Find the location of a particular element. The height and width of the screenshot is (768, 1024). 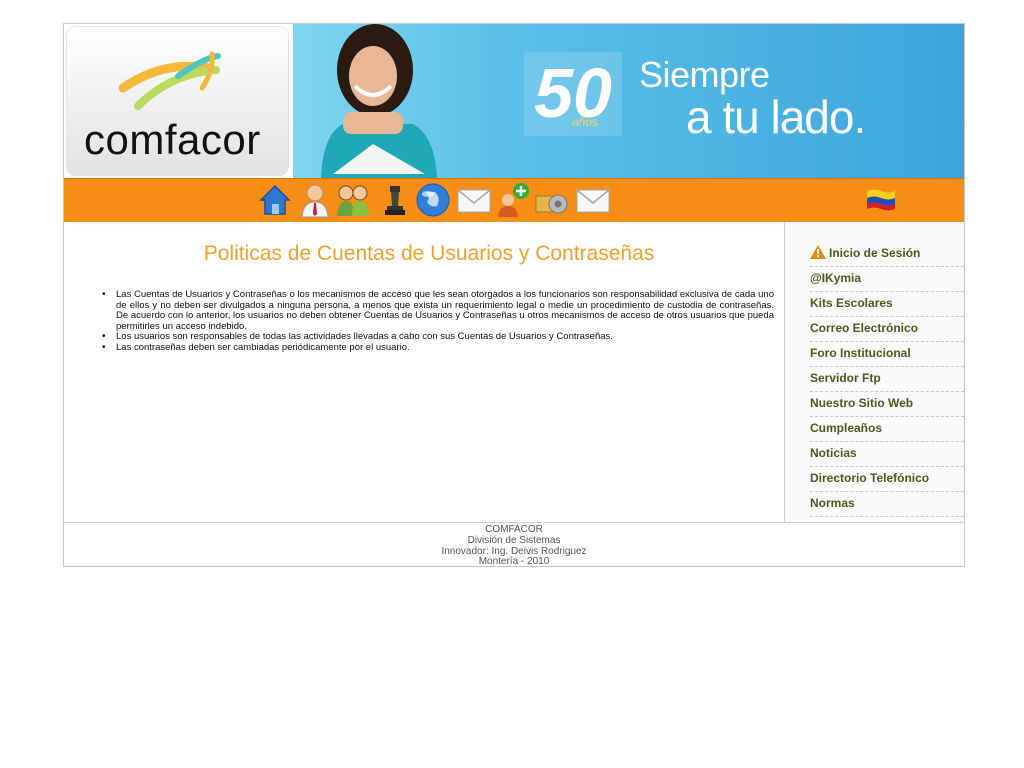

warning-icon is located at coordinates (818, 252).